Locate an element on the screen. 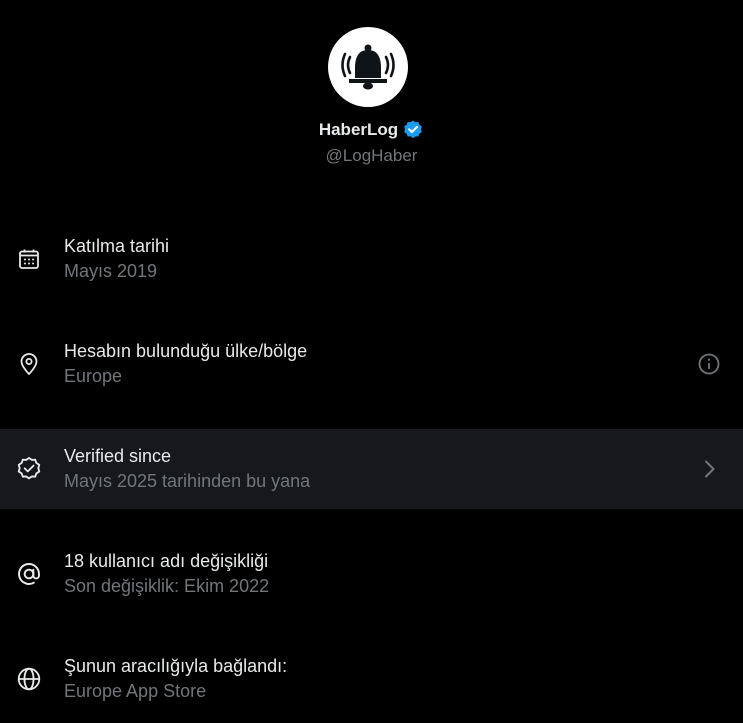 The height and width of the screenshot is (723, 743). avatar is located at coordinates (368, 67).